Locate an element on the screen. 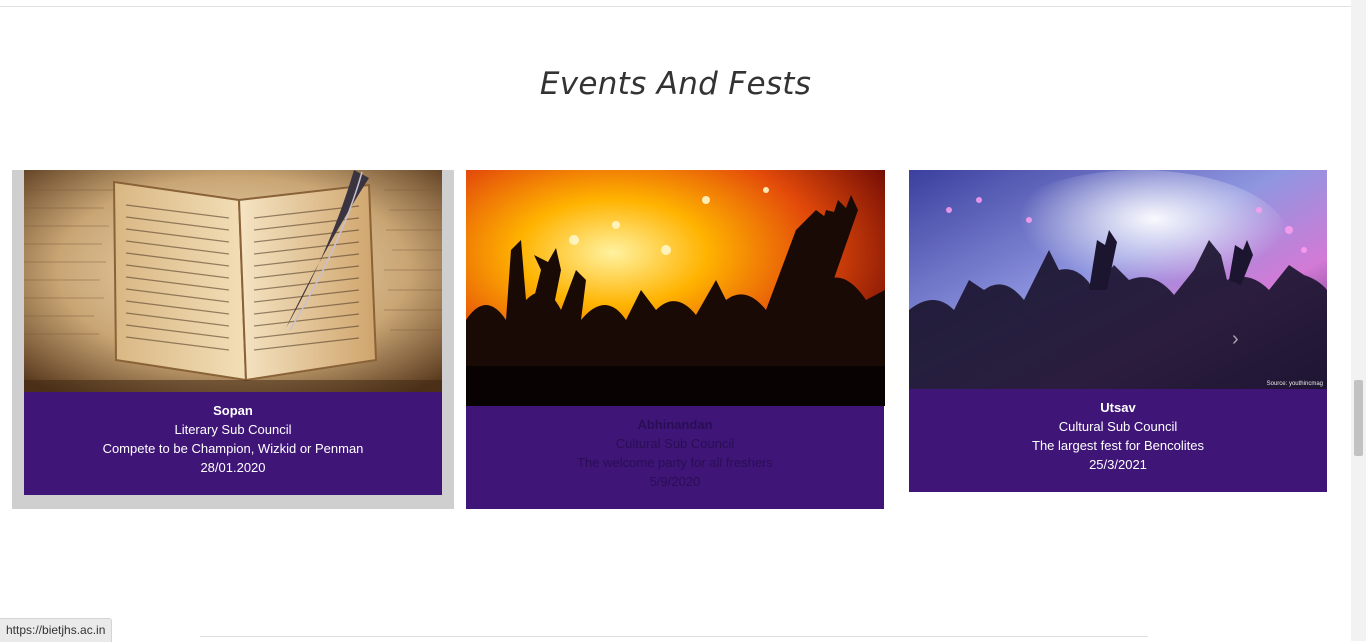  event-description: The largest fest for Bencolites is located at coordinates (1118, 445).